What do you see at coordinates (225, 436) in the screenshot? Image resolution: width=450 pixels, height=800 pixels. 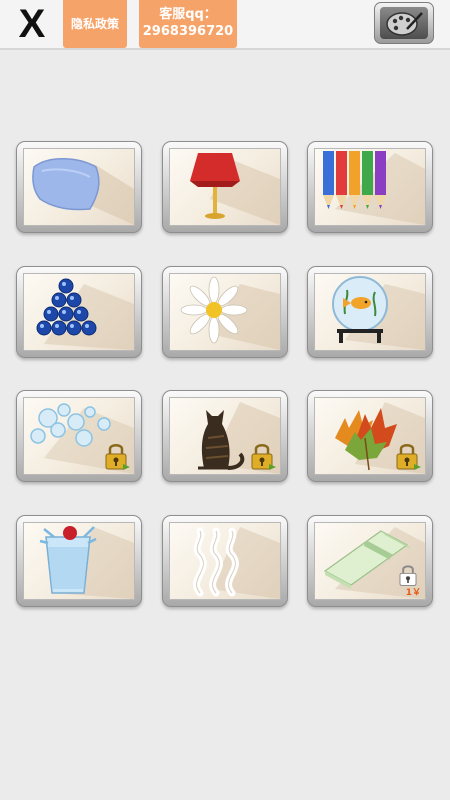 I see `tile-cat` at bounding box center [225, 436].